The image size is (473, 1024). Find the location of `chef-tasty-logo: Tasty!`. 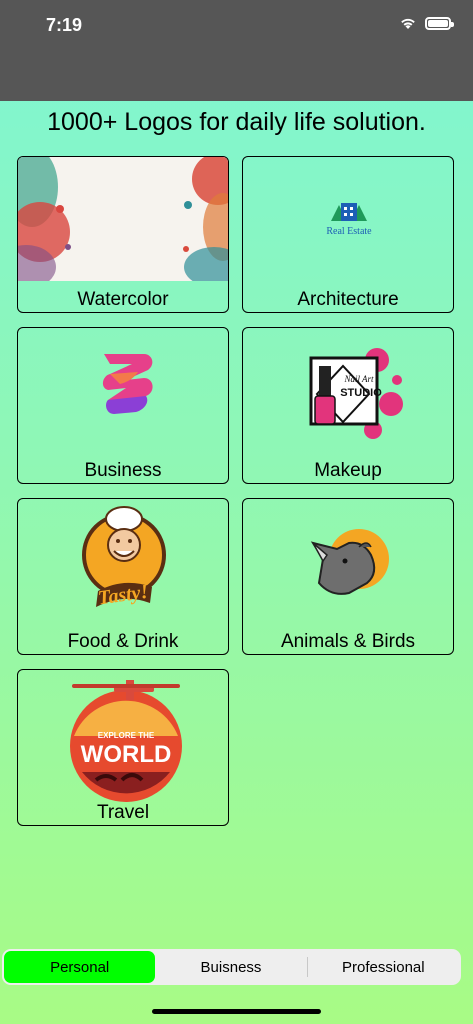

chef-tasty-logo: Tasty! is located at coordinates (124, 557).